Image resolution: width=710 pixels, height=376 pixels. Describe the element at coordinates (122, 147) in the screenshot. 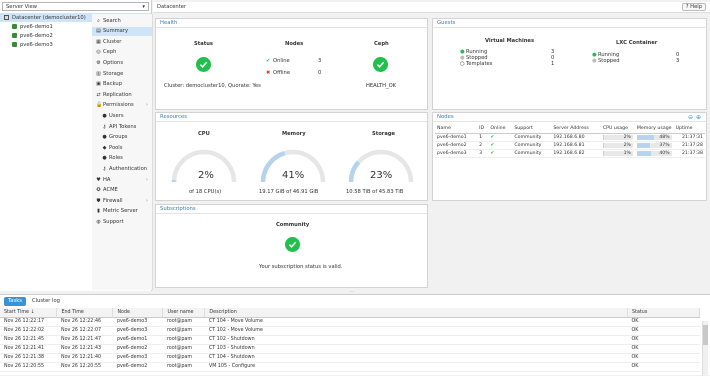

I see `menu-item-pools: ◆Pools` at that location.